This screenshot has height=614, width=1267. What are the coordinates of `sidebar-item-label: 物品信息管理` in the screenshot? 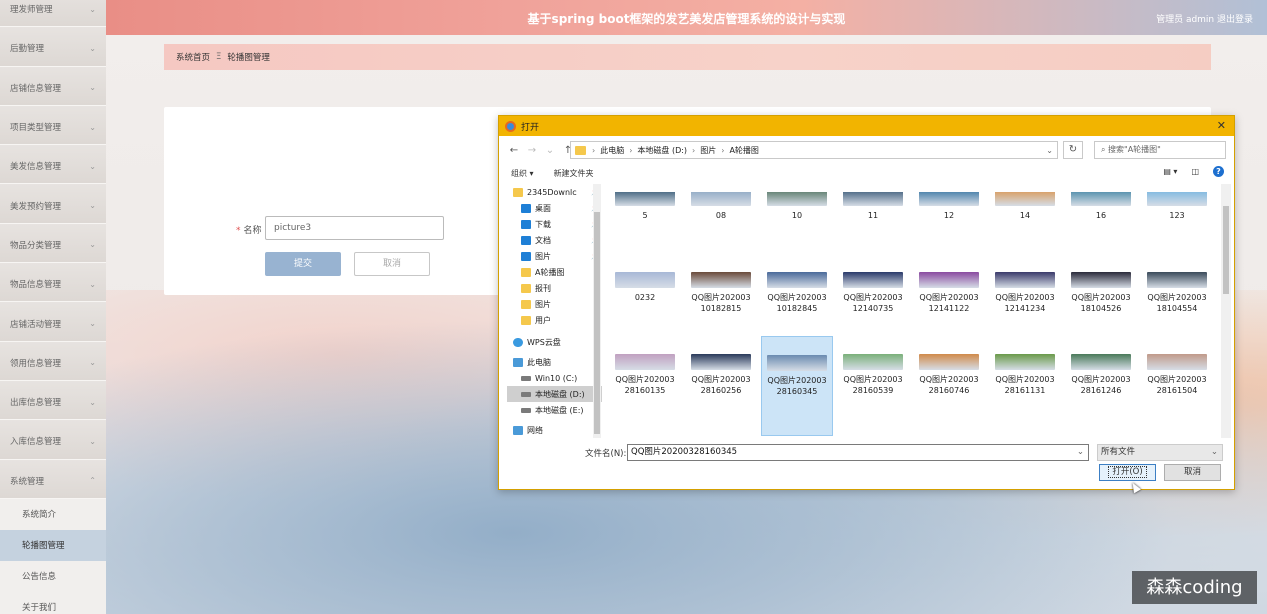 It's located at (36, 285).